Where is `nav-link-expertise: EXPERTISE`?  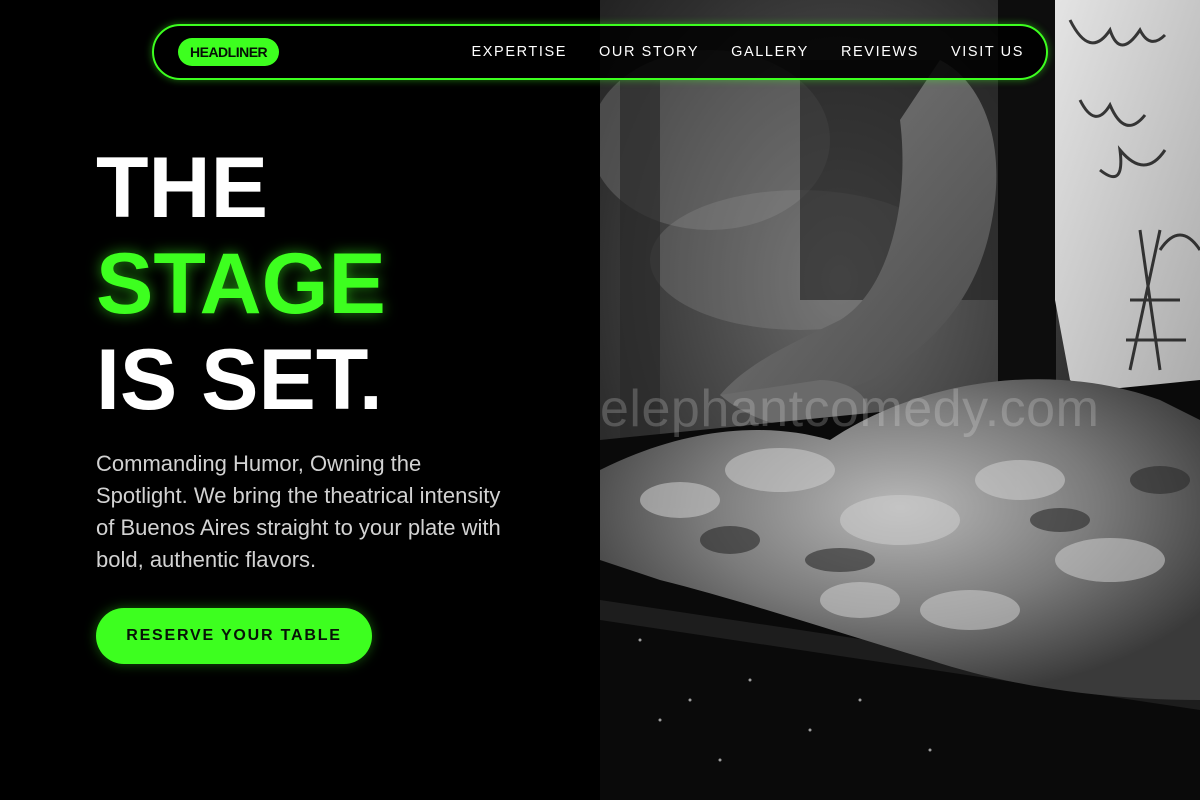 nav-link-expertise: EXPERTISE is located at coordinates (520, 52).